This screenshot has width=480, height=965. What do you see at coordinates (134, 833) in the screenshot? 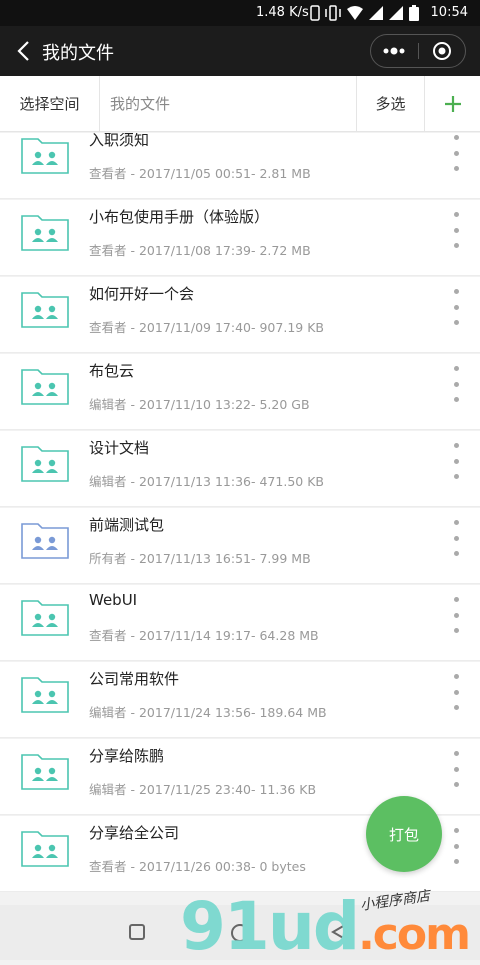
I see `file-name: 分享给全公司` at bounding box center [134, 833].